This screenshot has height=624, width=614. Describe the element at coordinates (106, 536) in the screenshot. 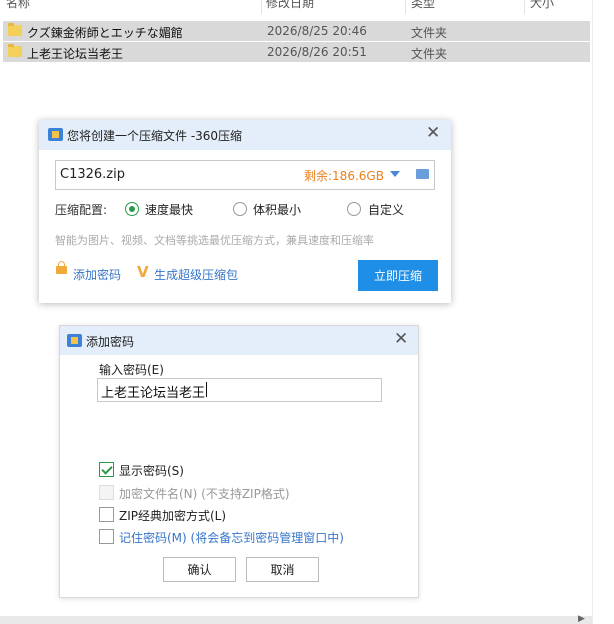

I see `remember-password-checkbox` at that location.